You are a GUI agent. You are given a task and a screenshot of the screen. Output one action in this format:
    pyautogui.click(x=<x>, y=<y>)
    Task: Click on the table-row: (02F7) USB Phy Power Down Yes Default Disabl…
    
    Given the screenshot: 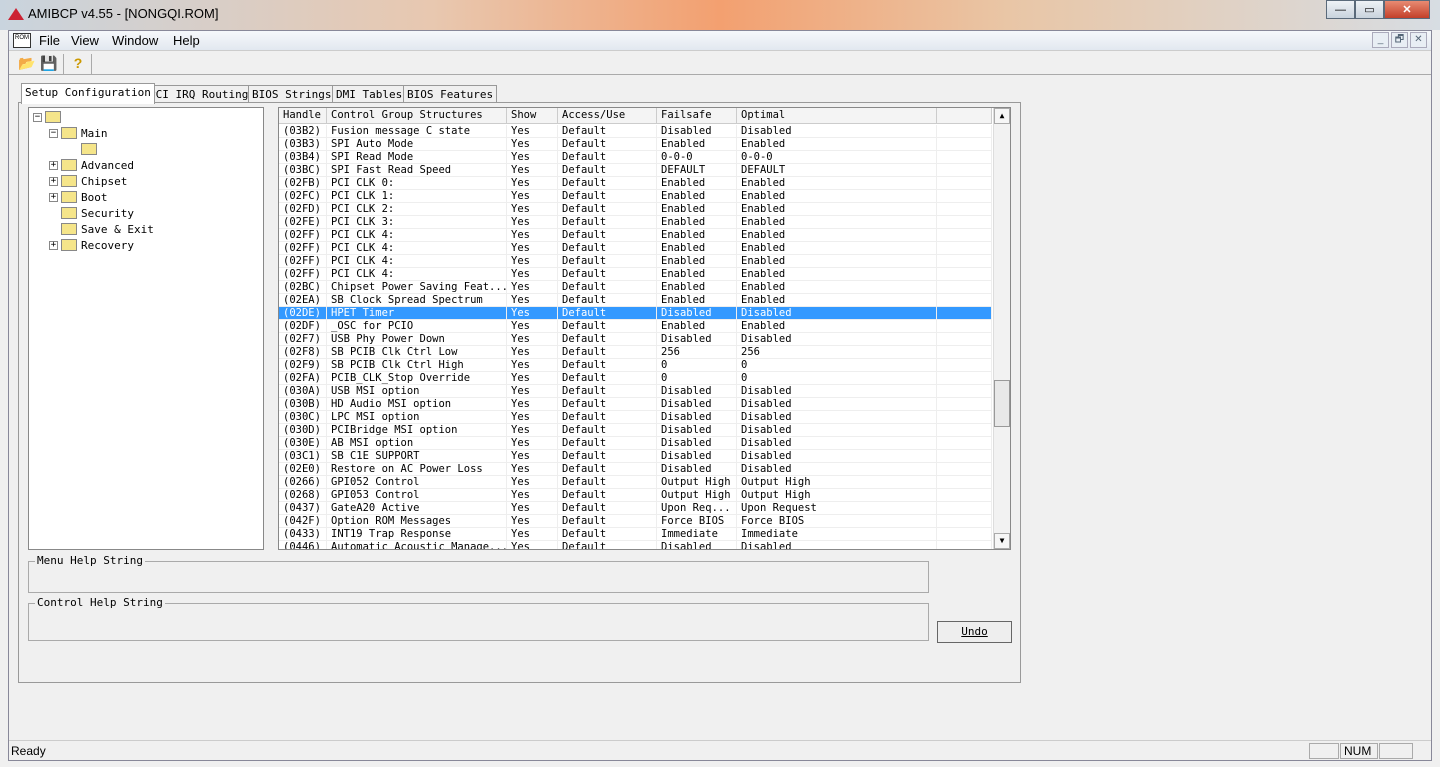 What is the action you would take?
    pyautogui.click(x=635, y=339)
    